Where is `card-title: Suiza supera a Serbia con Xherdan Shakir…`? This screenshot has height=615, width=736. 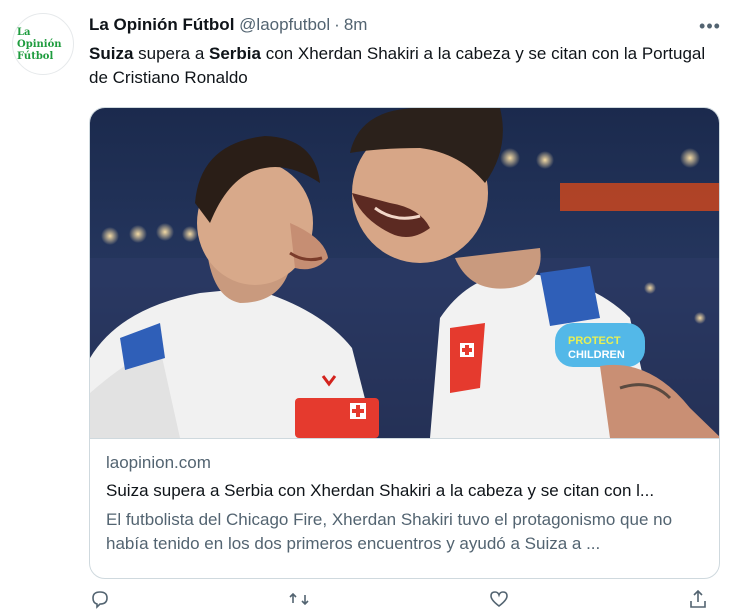
card-title: Suiza supera a Serbia con Xherdan Shakir… is located at coordinates (380, 490).